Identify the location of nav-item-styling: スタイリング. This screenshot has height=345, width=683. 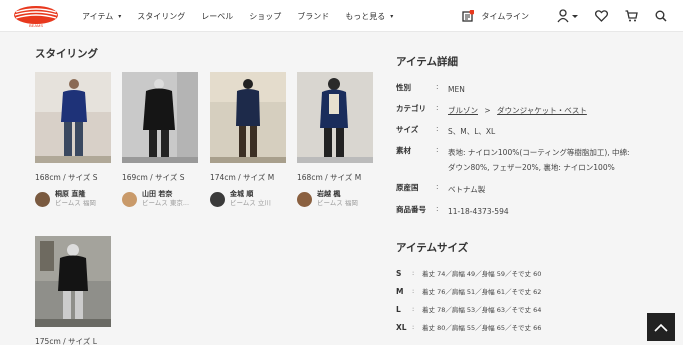
(161, 16).